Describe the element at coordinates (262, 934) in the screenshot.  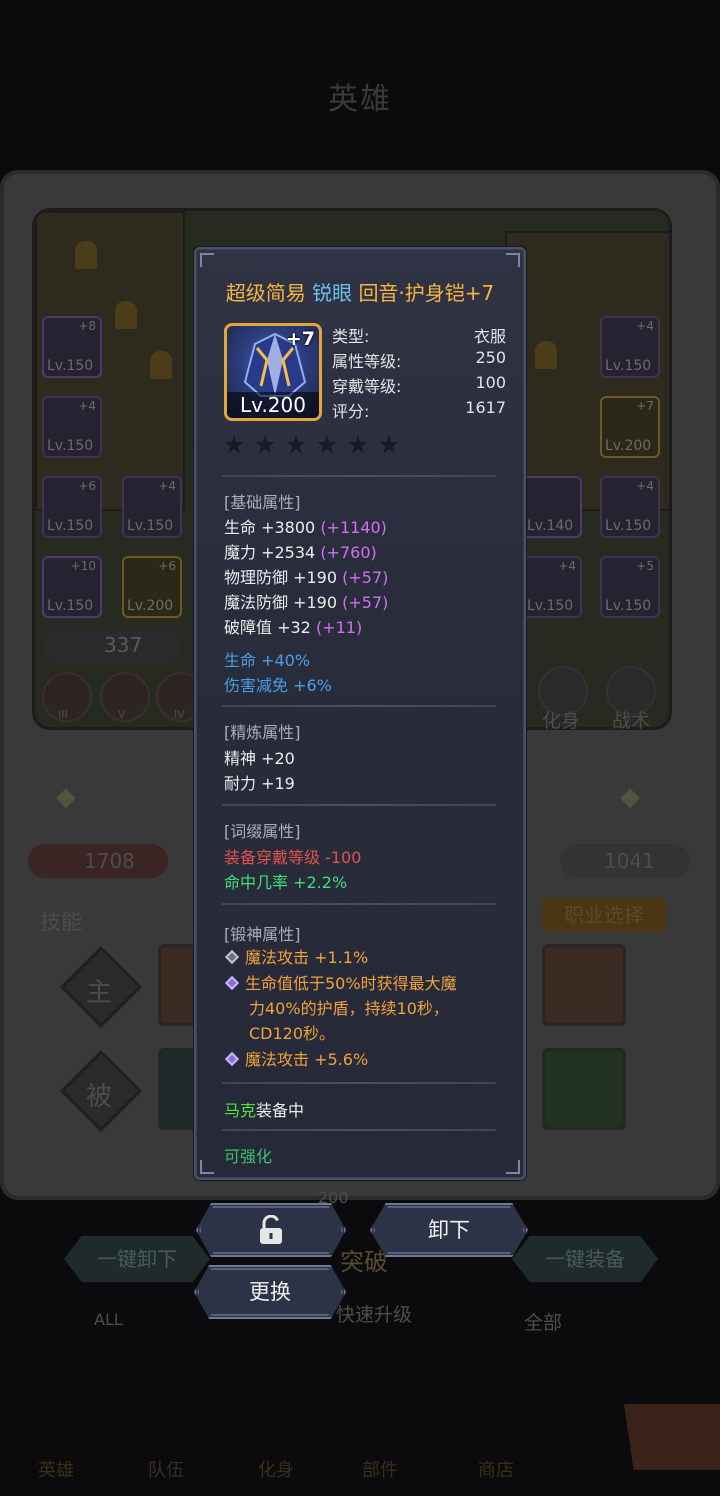
I see `forge-attr-title: [锻神属性]` at that location.